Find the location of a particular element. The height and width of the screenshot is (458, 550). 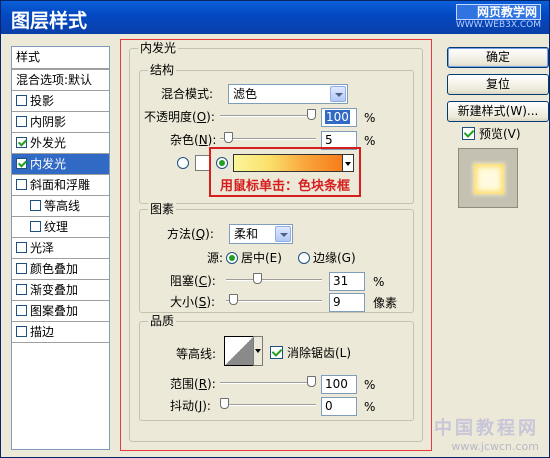

opacity-slider-thumb is located at coordinates (311, 114).